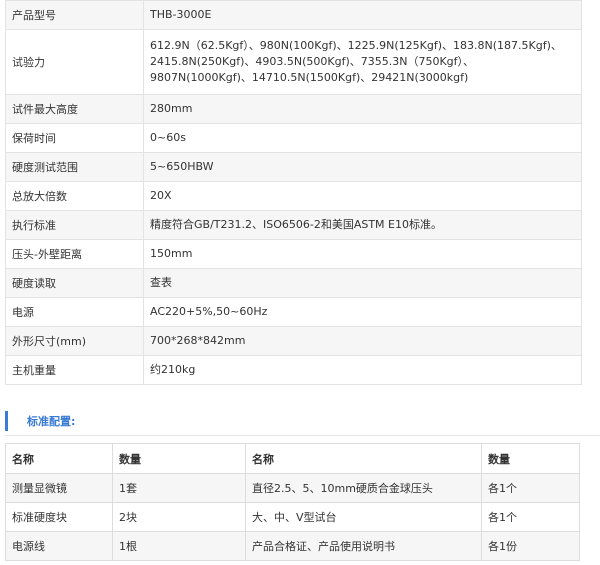 The image size is (600, 565). What do you see at coordinates (179, 488) in the screenshot?
I see `table-cell: 1套` at bounding box center [179, 488].